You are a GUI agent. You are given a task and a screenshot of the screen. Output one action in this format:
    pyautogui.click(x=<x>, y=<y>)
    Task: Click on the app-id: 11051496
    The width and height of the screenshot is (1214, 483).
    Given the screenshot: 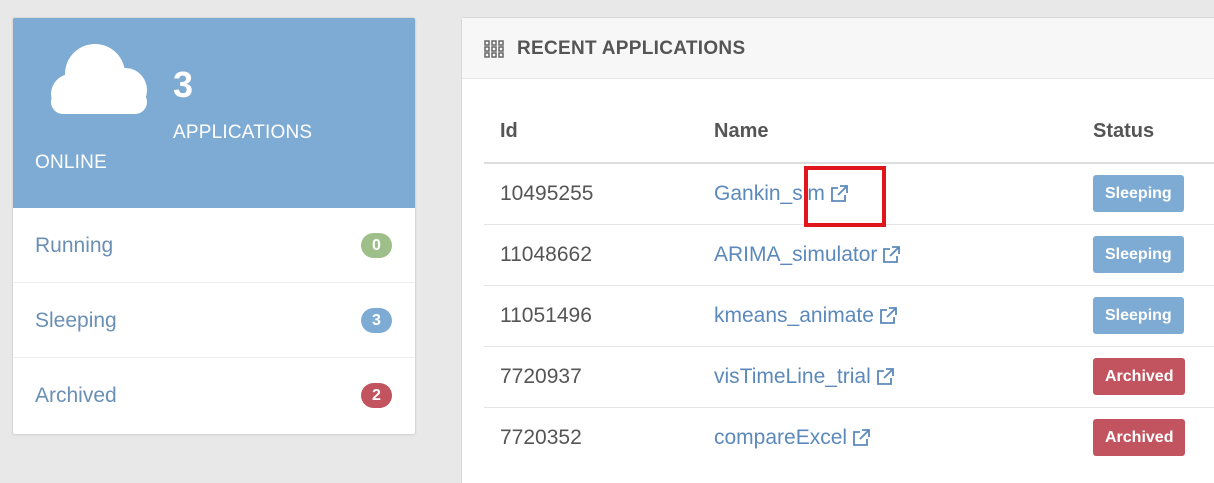 What is the action you would take?
    pyautogui.click(x=591, y=316)
    